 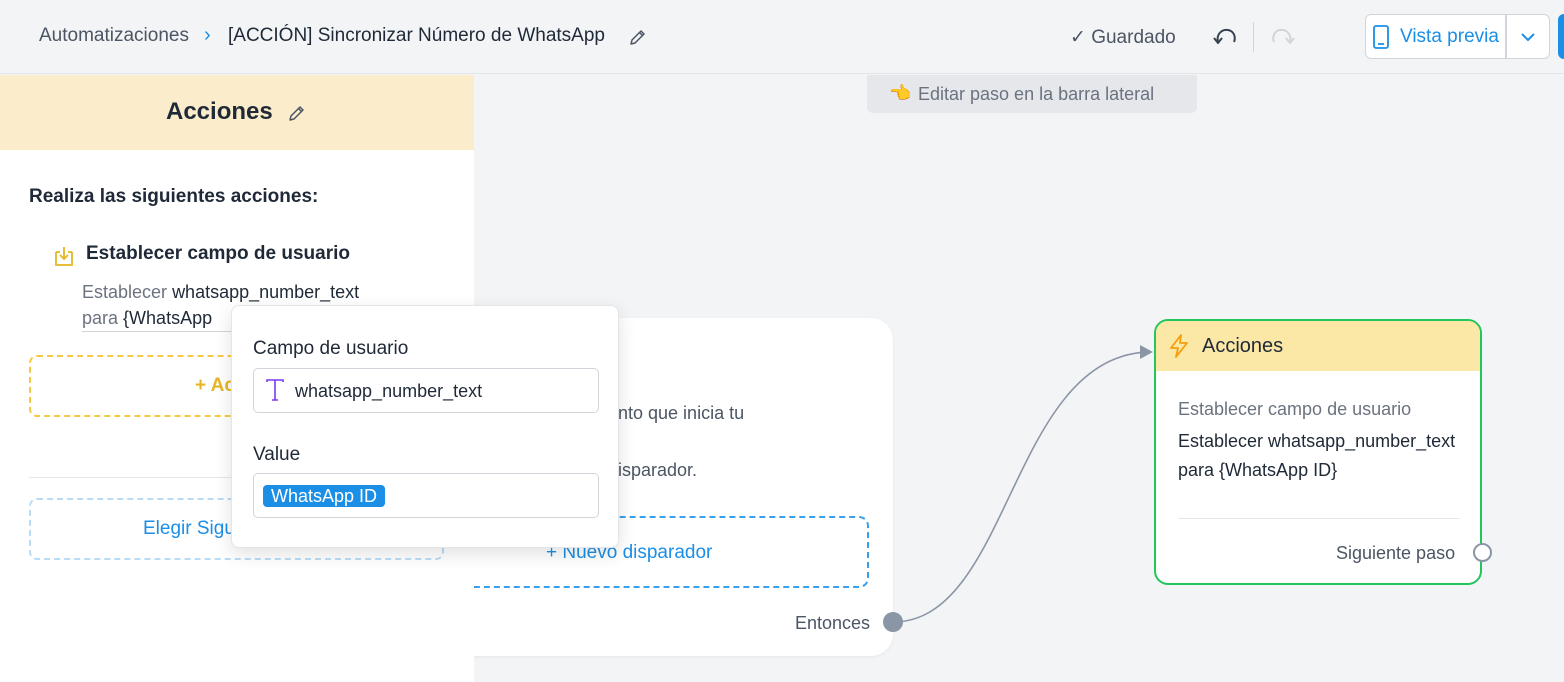 I want to click on action-desc-prefix: Establecer, so click(x=125, y=292).